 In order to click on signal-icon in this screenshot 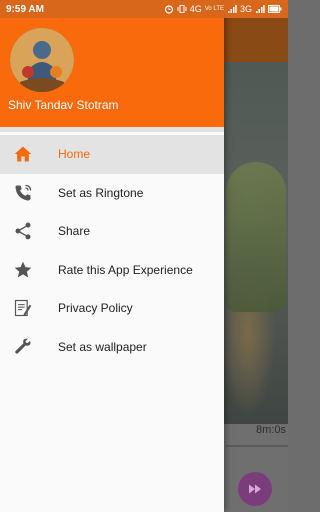, I will do `click(232, 9)`.